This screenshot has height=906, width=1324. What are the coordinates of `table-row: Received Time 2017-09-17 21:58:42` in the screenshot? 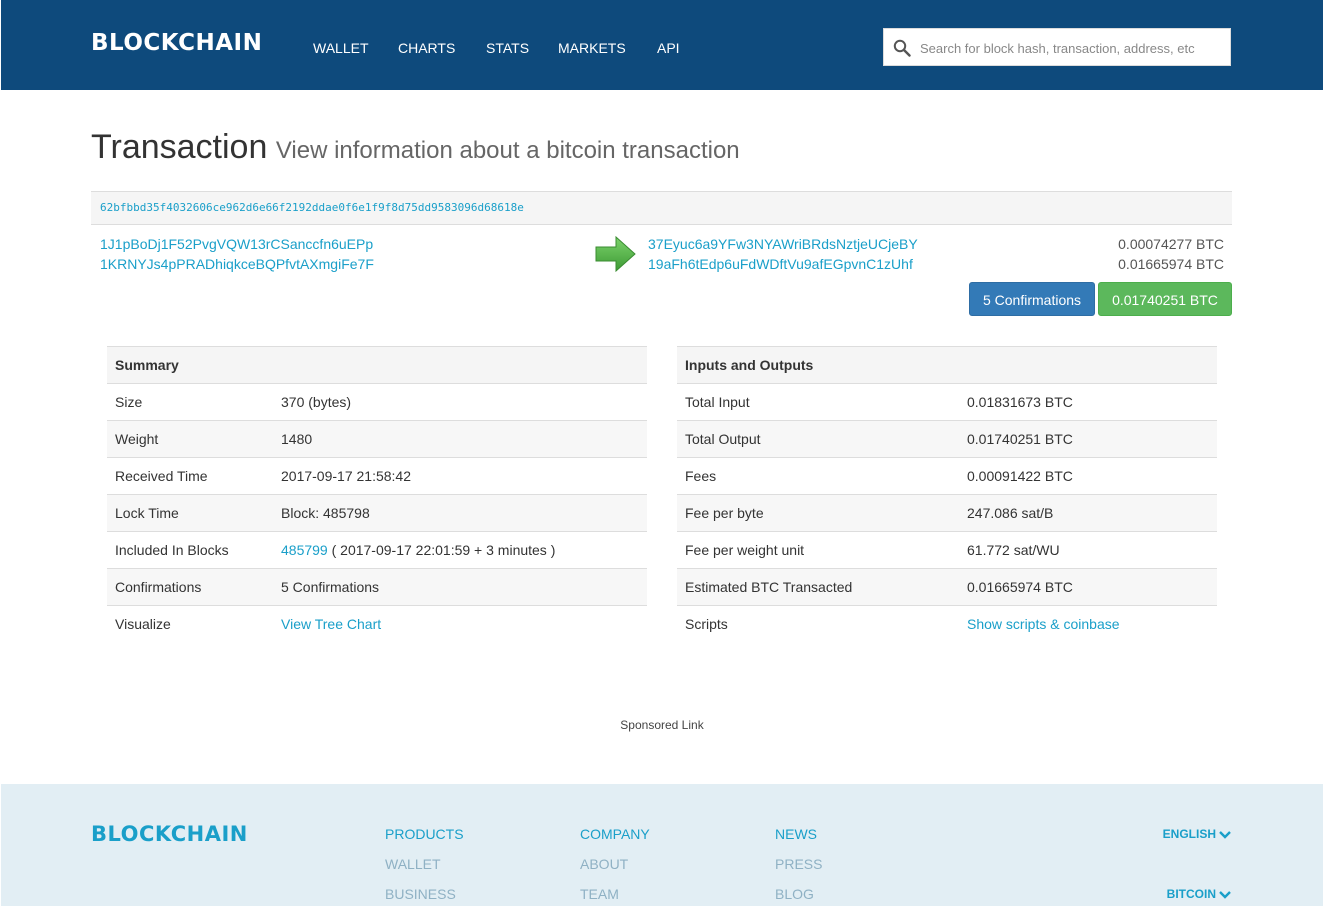 It's located at (377, 476).